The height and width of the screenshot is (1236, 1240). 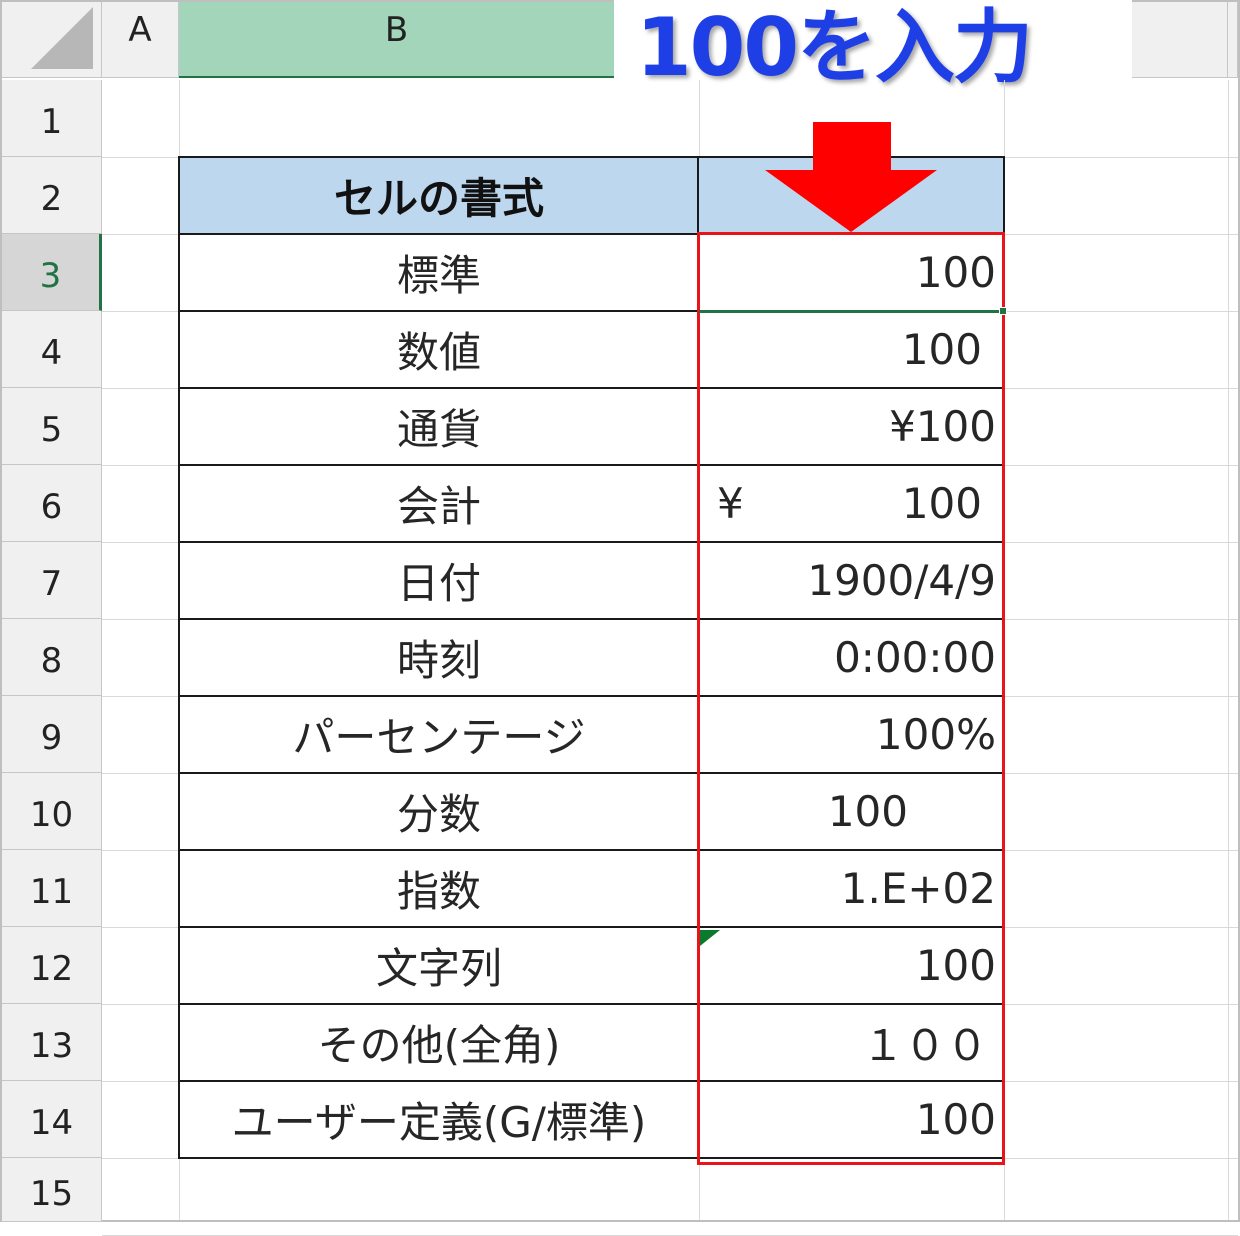 I want to click on select-all-corner, so click(x=52, y=40).